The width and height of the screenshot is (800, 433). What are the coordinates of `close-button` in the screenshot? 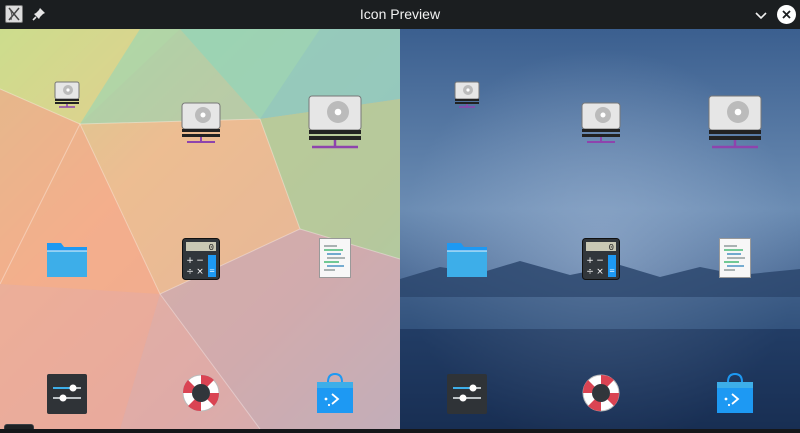 It's located at (786, 14).